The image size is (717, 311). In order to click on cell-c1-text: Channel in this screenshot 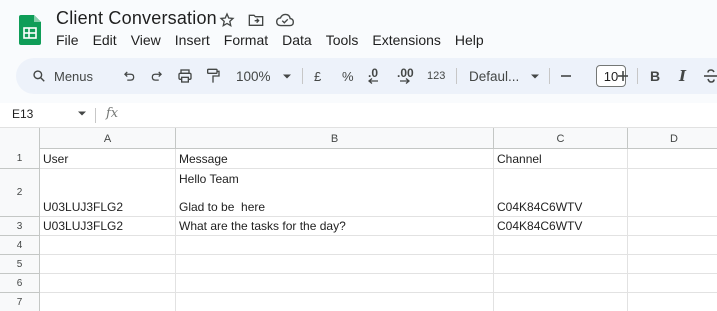, I will do `click(519, 159)`.